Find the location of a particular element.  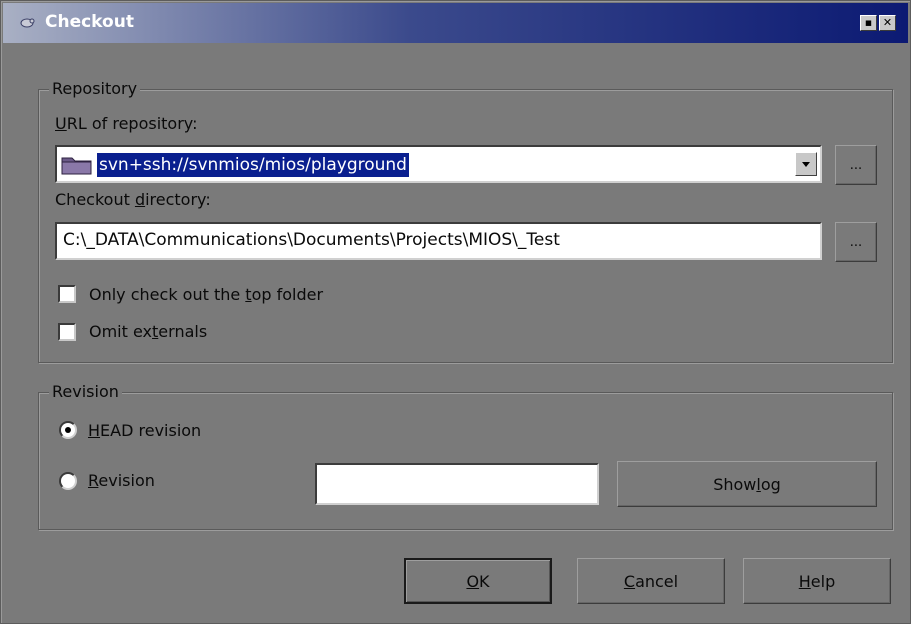

revision-radio is located at coordinates (68, 481).